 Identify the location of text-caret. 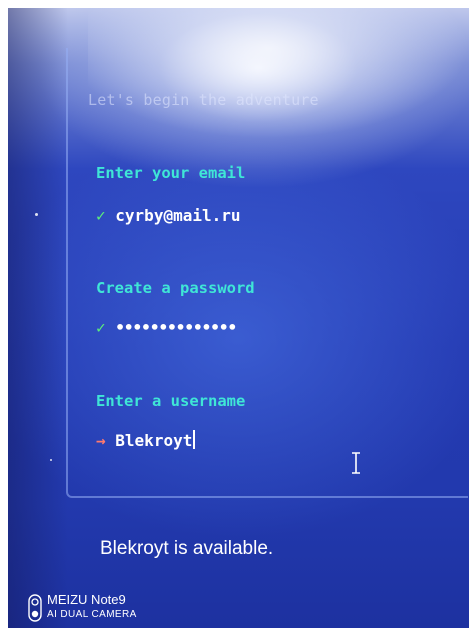
(194, 439).